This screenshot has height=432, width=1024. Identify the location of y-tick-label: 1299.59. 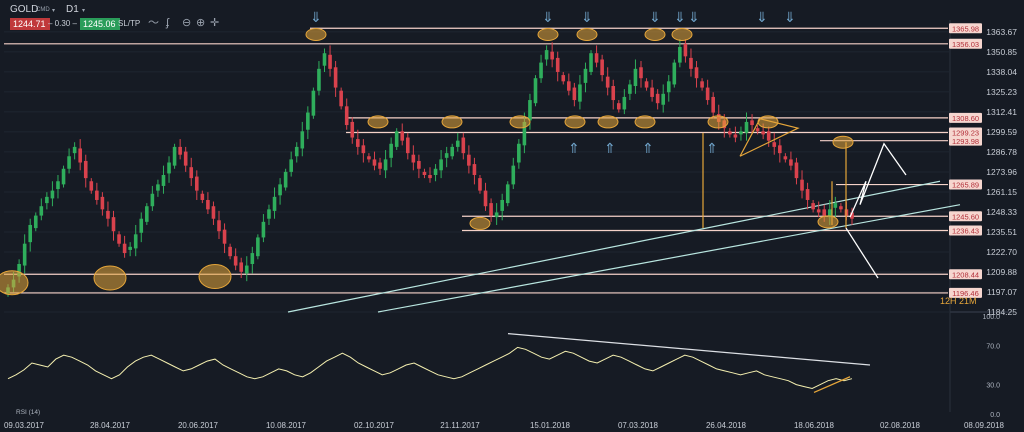
(1001, 132).